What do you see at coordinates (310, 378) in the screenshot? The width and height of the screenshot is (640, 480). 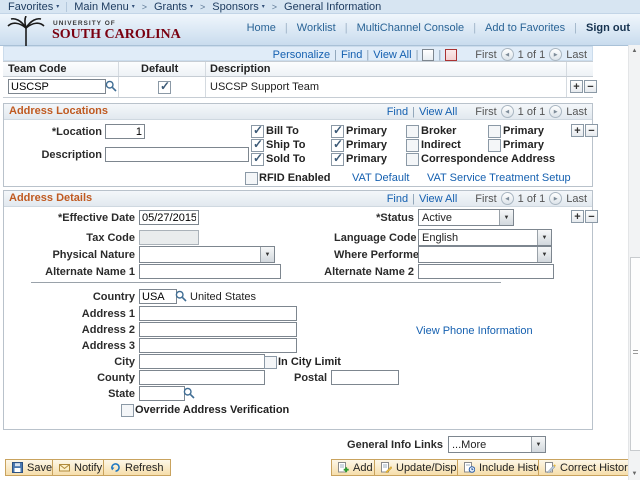 I see `postal-label: Postal` at bounding box center [310, 378].